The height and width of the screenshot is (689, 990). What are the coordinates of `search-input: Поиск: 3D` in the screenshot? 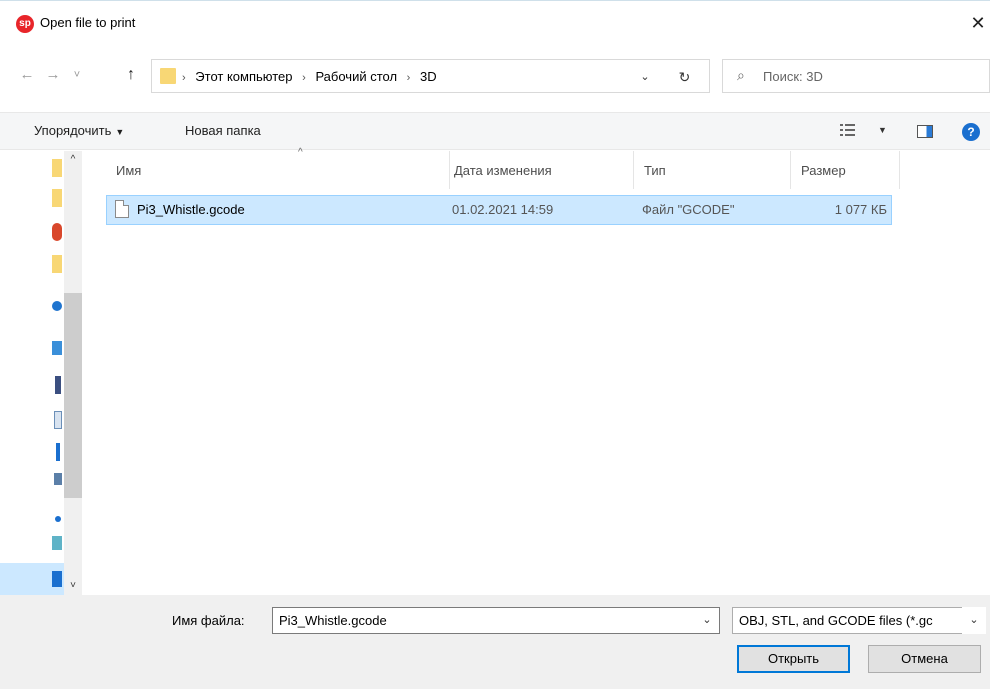 It's located at (793, 76).